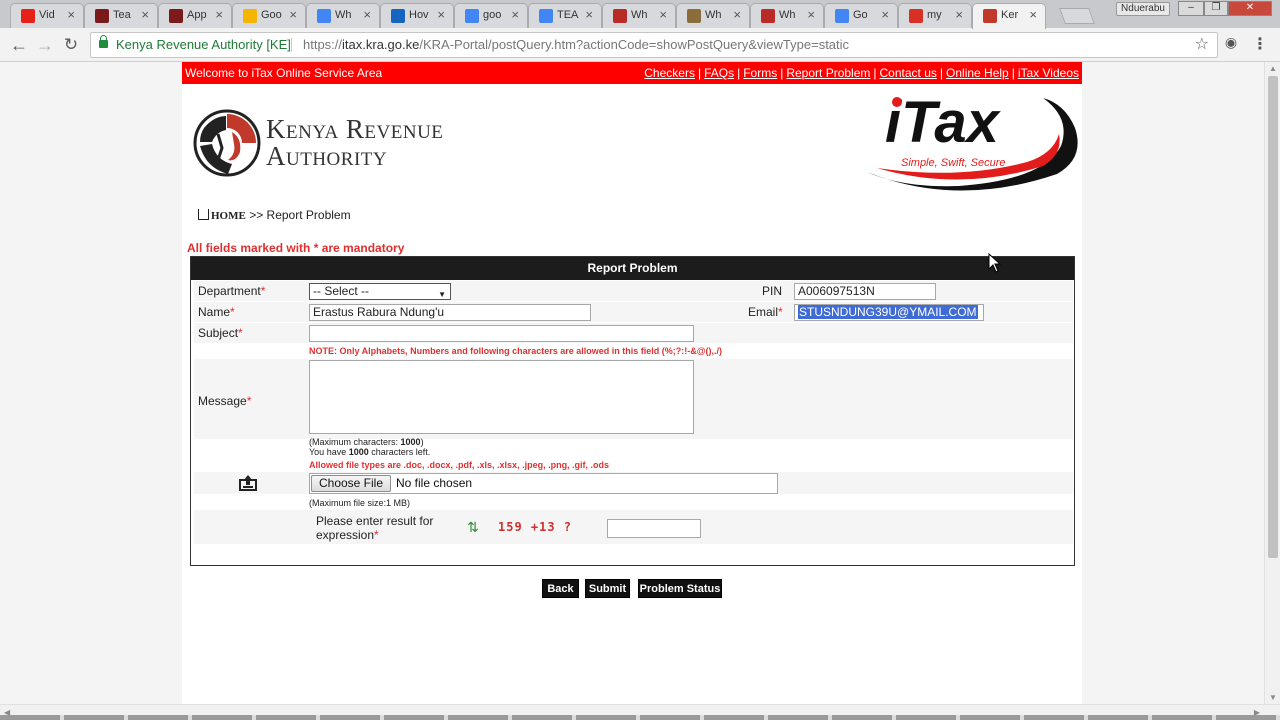  What do you see at coordinates (250, 16) in the screenshot?
I see `google-drive-icon` at bounding box center [250, 16].